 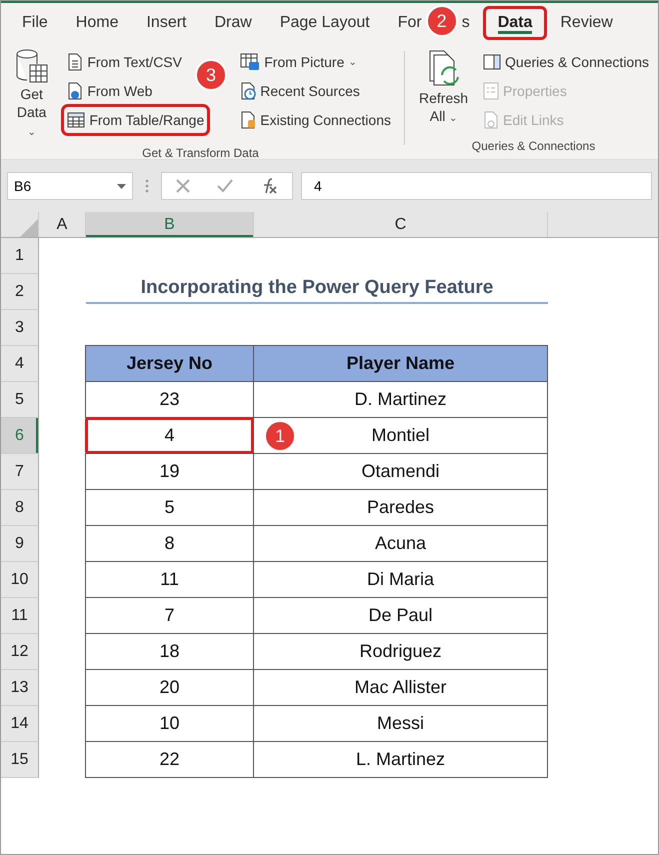 What do you see at coordinates (170, 224) in the screenshot?
I see `column-heading: B` at bounding box center [170, 224].